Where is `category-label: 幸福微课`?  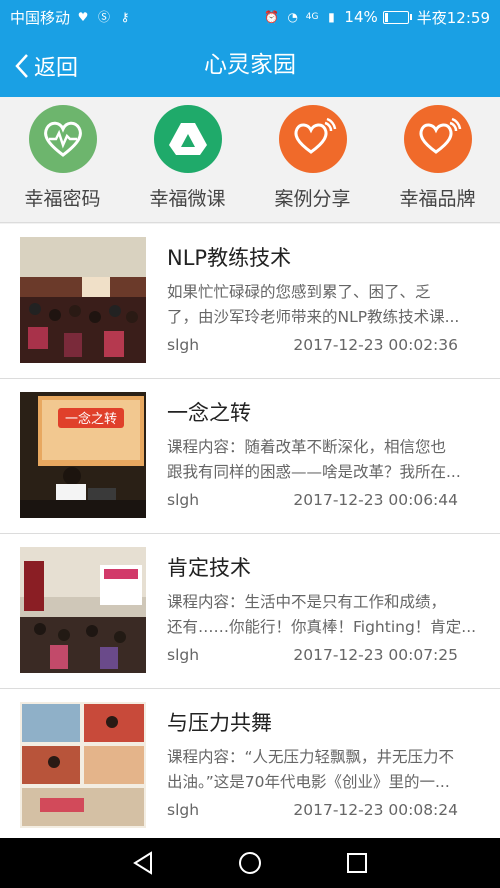
category-label: 幸福微课 is located at coordinates (187, 199).